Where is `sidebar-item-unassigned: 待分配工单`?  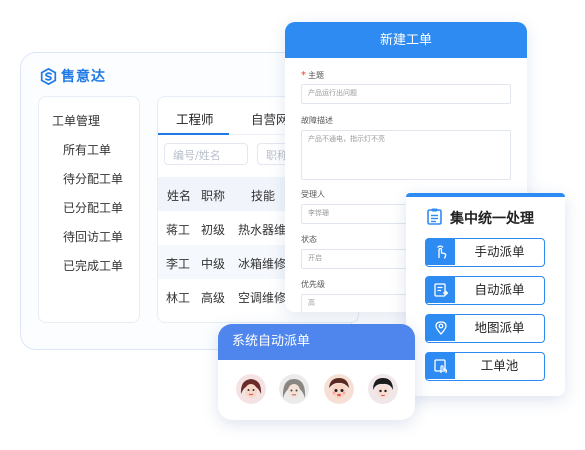 sidebar-item-unassigned: 待分配工单 is located at coordinates (93, 178).